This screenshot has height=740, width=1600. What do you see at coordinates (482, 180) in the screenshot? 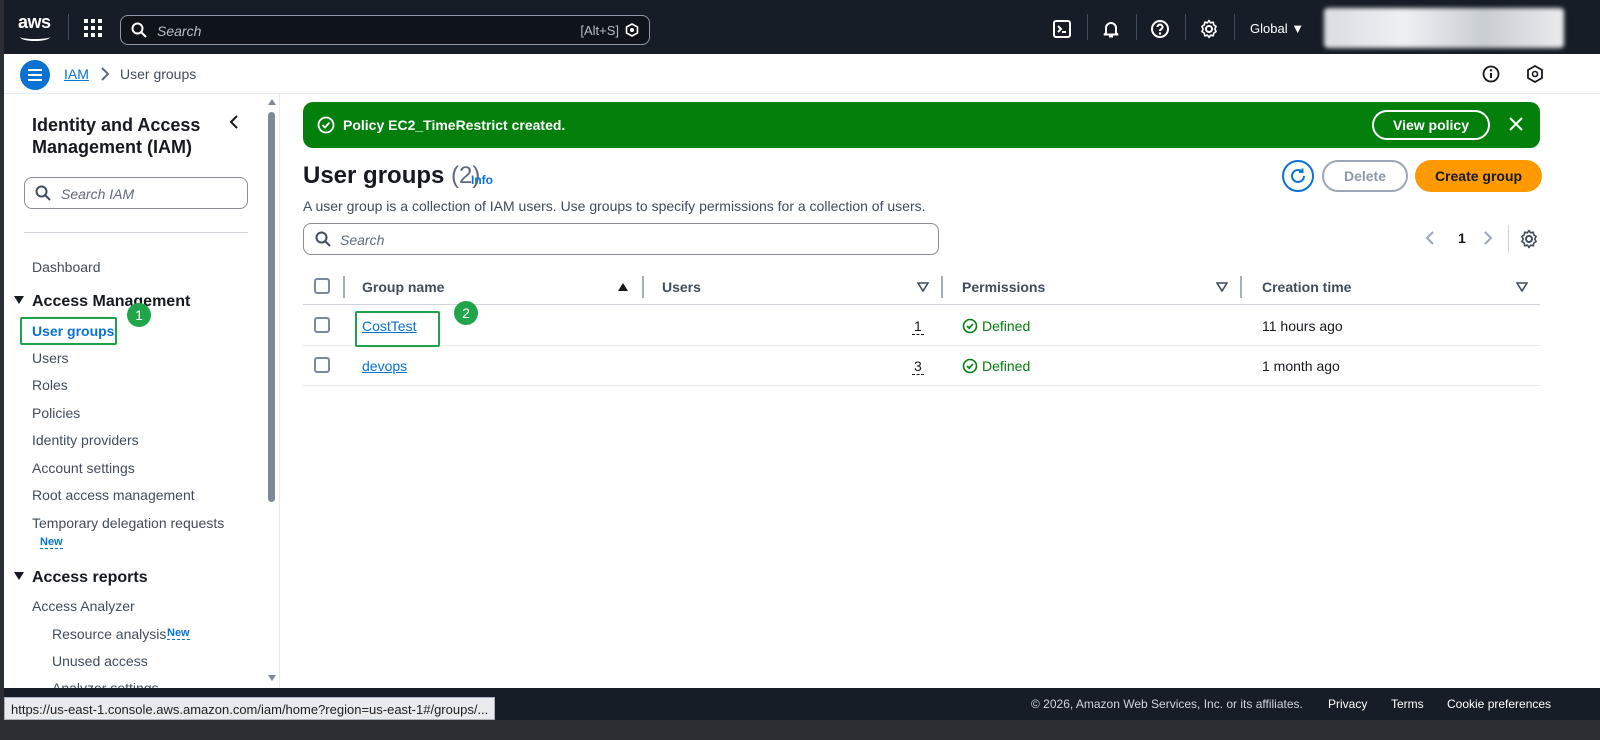
I see `info-link: Info` at bounding box center [482, 180].